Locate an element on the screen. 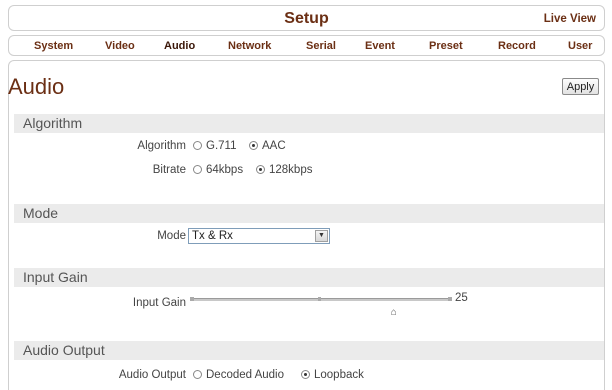 This screenshot has height=390, width=612. tab-user: User is located at coordinates (580, 46).